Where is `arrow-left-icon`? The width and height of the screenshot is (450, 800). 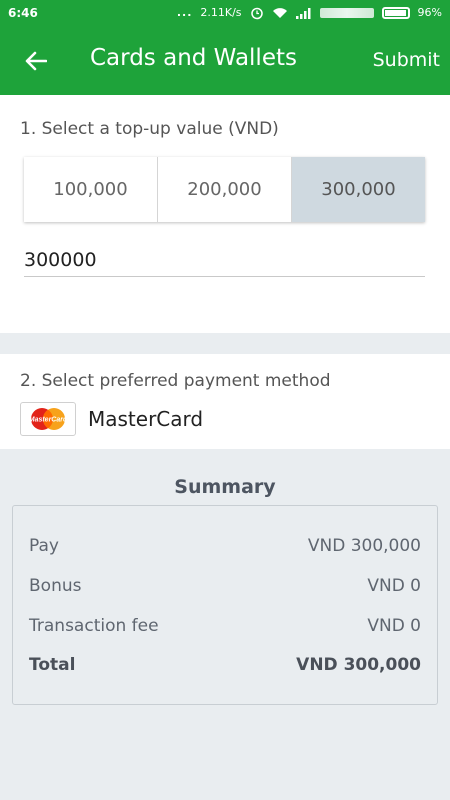
arrow-left-icon is located at coordinates (36, 61).